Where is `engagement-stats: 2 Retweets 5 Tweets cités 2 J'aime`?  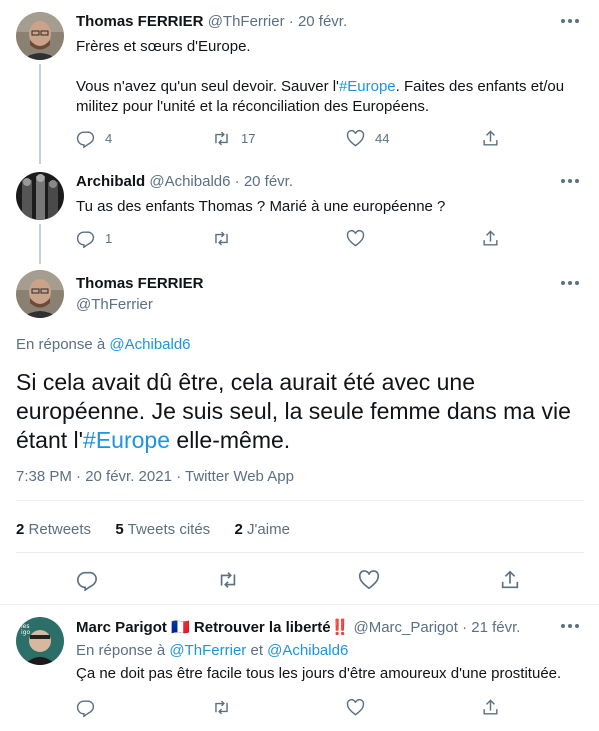
engagement-stats: 2 Retweets 5 Tweets cités 2 J'aime is located at coordinates (153, 529).